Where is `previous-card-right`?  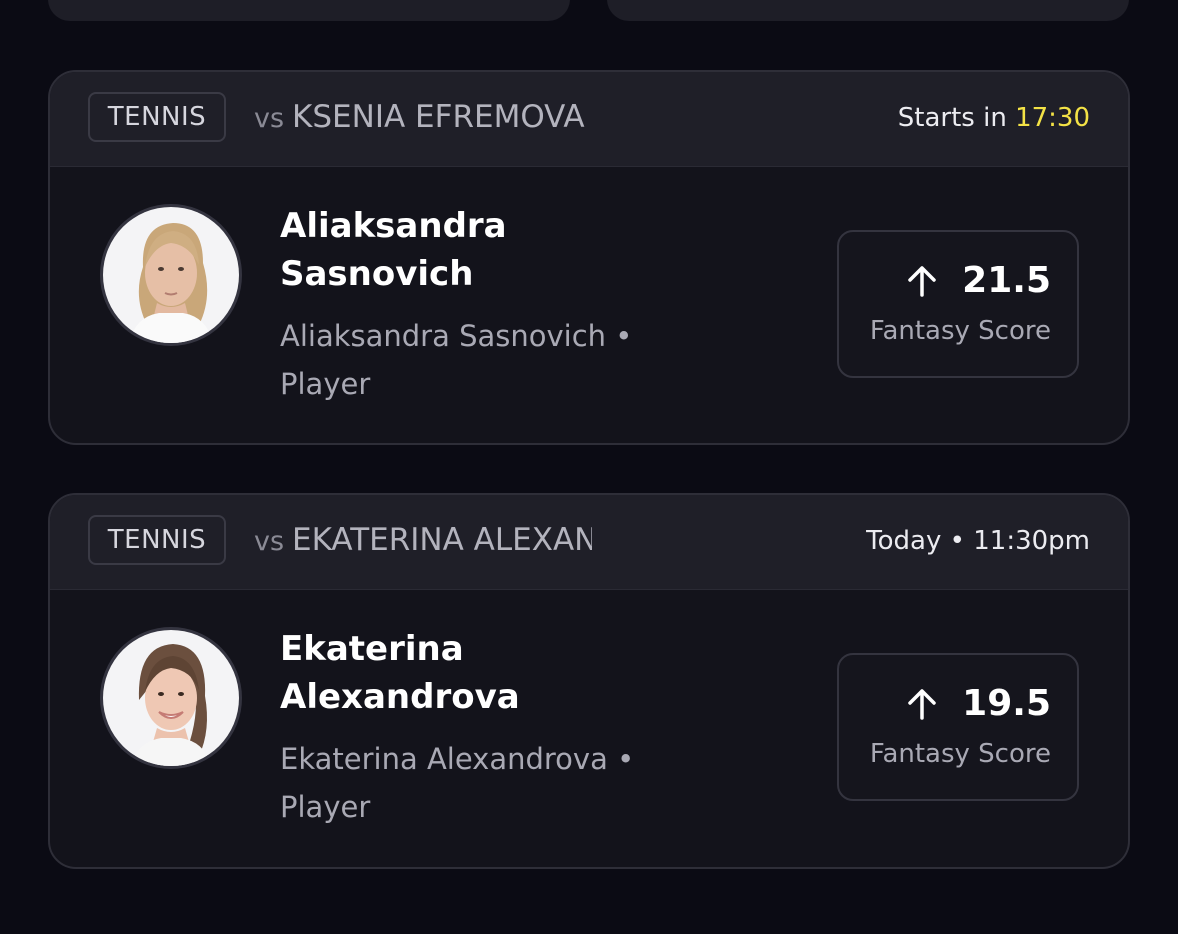
previous-card-right is located at coordinates (868, 10).